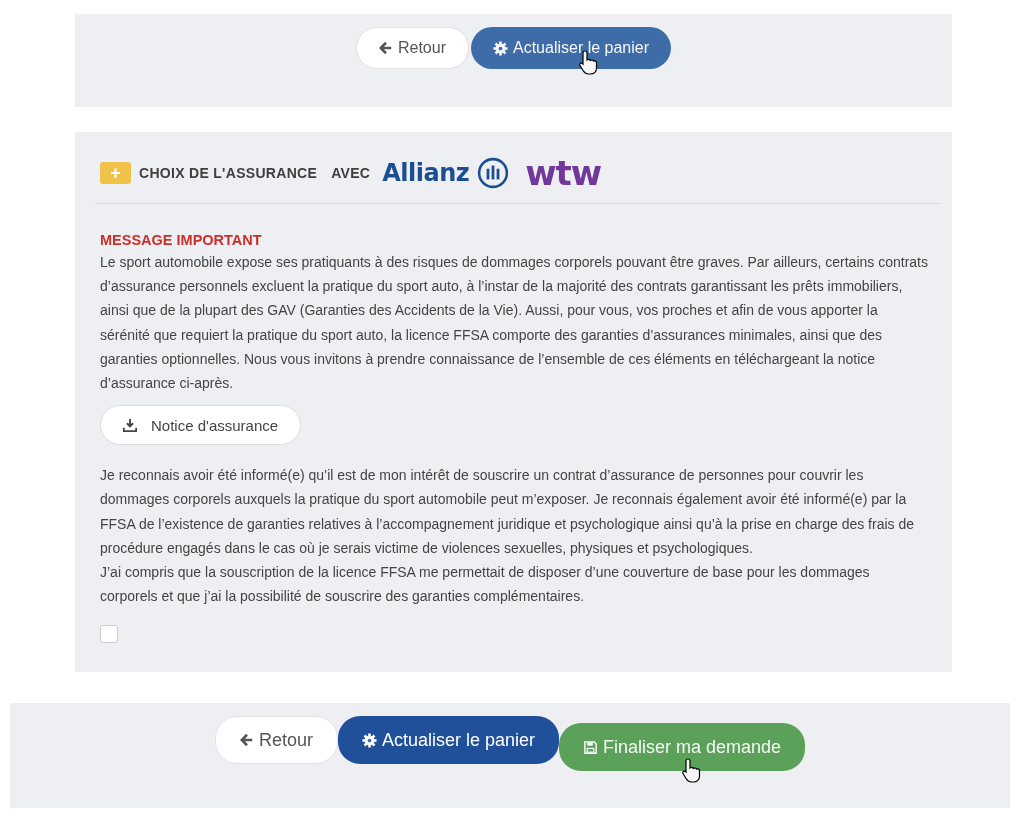 The image size is (1024, 820). What do you see at coordinates (351, 173) in the screenshot?
I see `with-label: AVEC` at bounding box center [351, 173].